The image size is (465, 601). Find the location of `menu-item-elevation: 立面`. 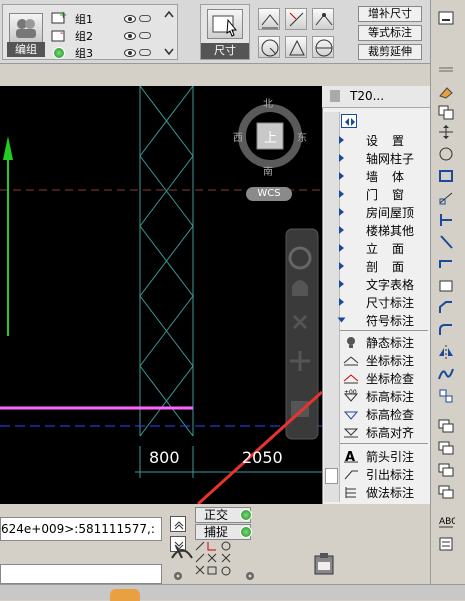

menu-item-elevation: 立面 is located at coordinates (383, 248).